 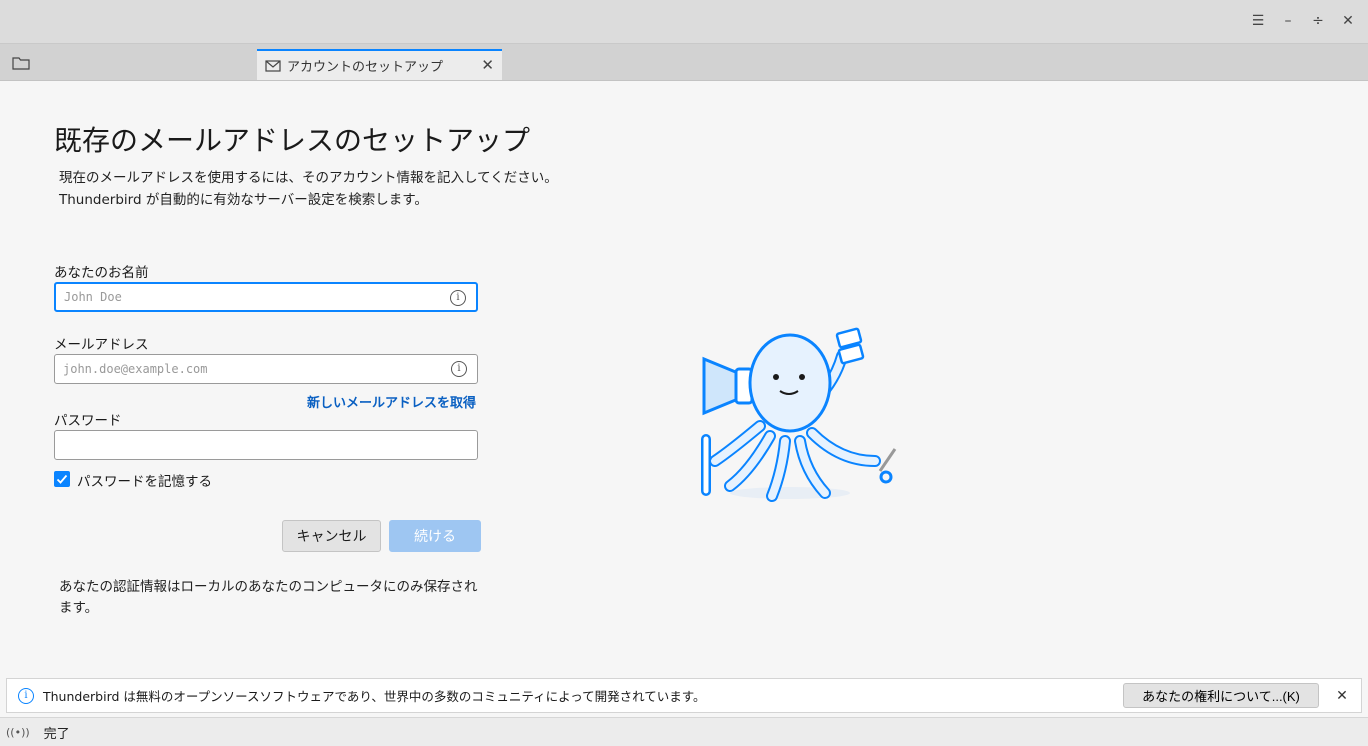 What do you see at coordinates (1303, 21) in the screenshot?
I see `window-controls: ☰ – ÷ ✕` at bounding box center [1303, 21].